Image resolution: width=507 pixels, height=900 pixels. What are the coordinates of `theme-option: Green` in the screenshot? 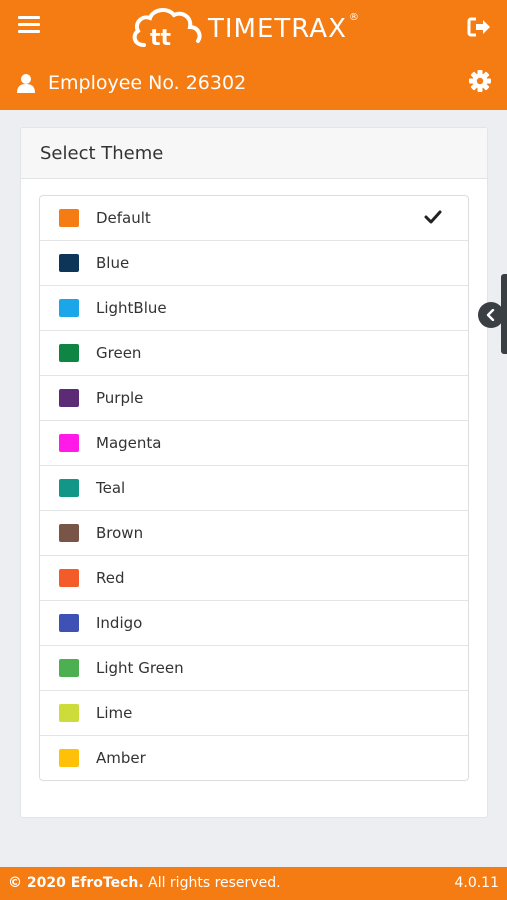 It's located at (254, 353).